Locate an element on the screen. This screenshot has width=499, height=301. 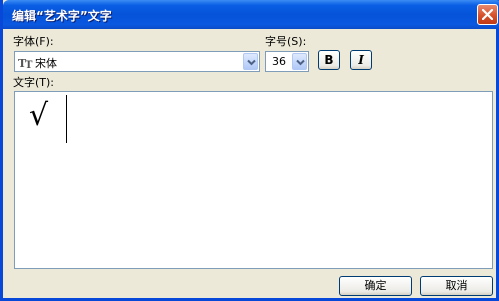
window-title: 编辑“艺术字”文字 is located at coordinates (62, 16).